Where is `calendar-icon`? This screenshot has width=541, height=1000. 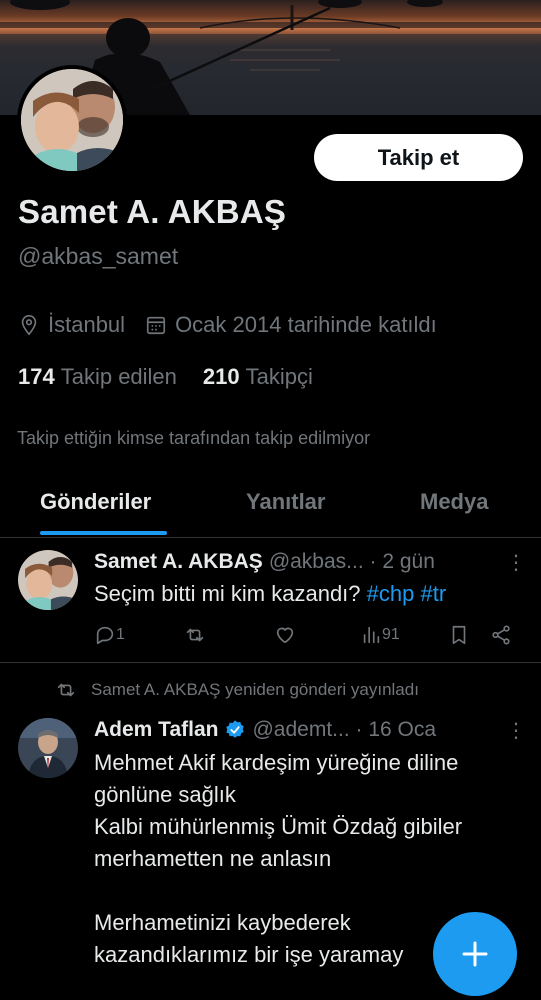 calendar-icon is located at coordinates (156, 325).